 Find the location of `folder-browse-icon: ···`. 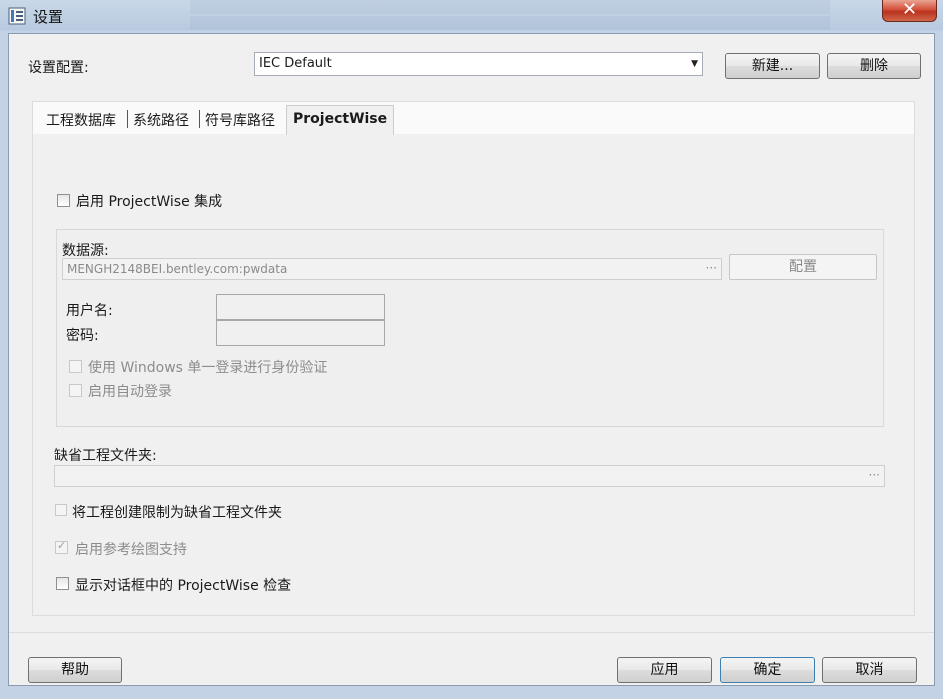

folder-browse-icon: ··· is located at coordinates (874, 475).